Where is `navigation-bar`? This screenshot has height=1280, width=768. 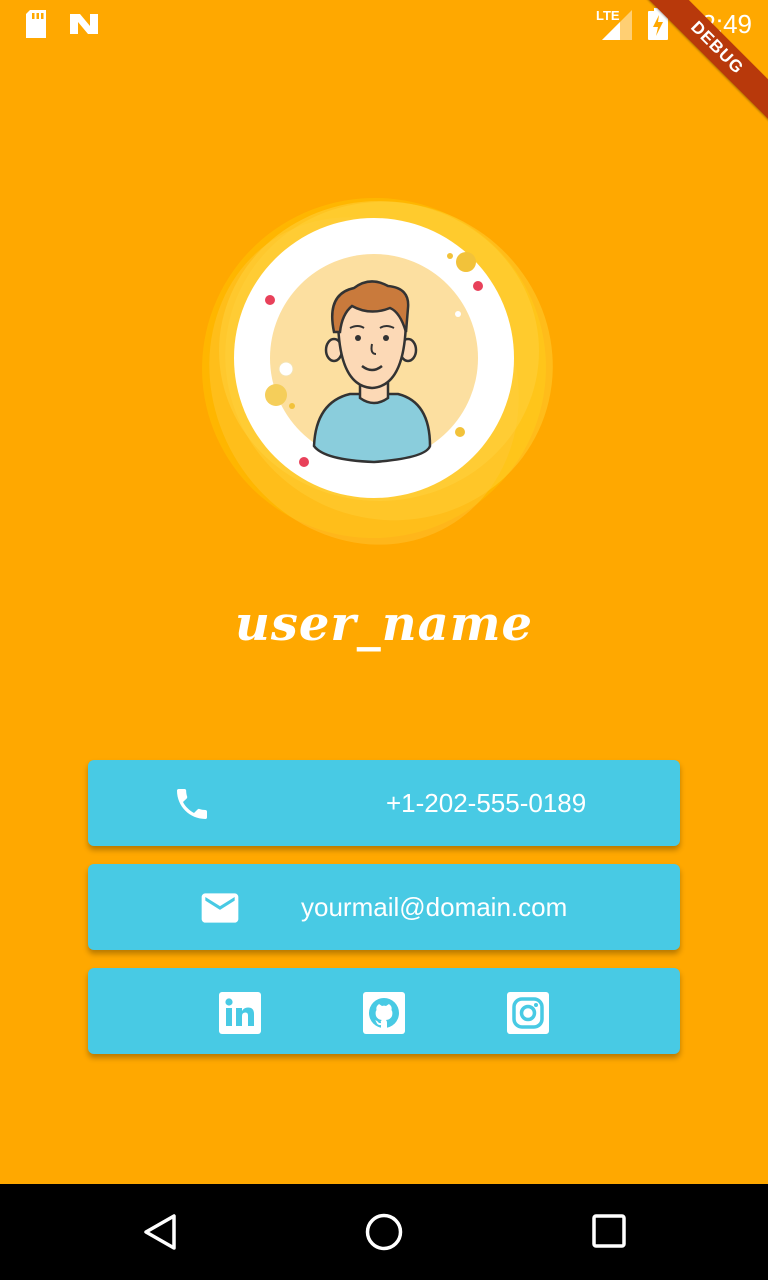
navigation-bar is located at coordinates (384, 1232).